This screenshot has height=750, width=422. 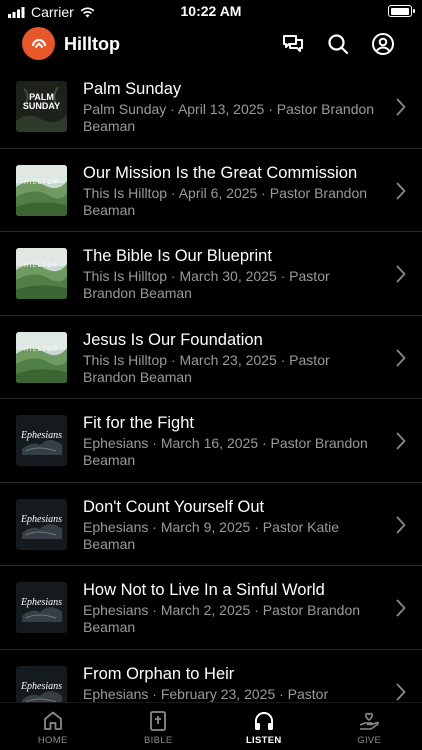 What do you see at coordinates (338, 44) in the screenshot?
I see `search-icon` at bounding box center [338, 44].